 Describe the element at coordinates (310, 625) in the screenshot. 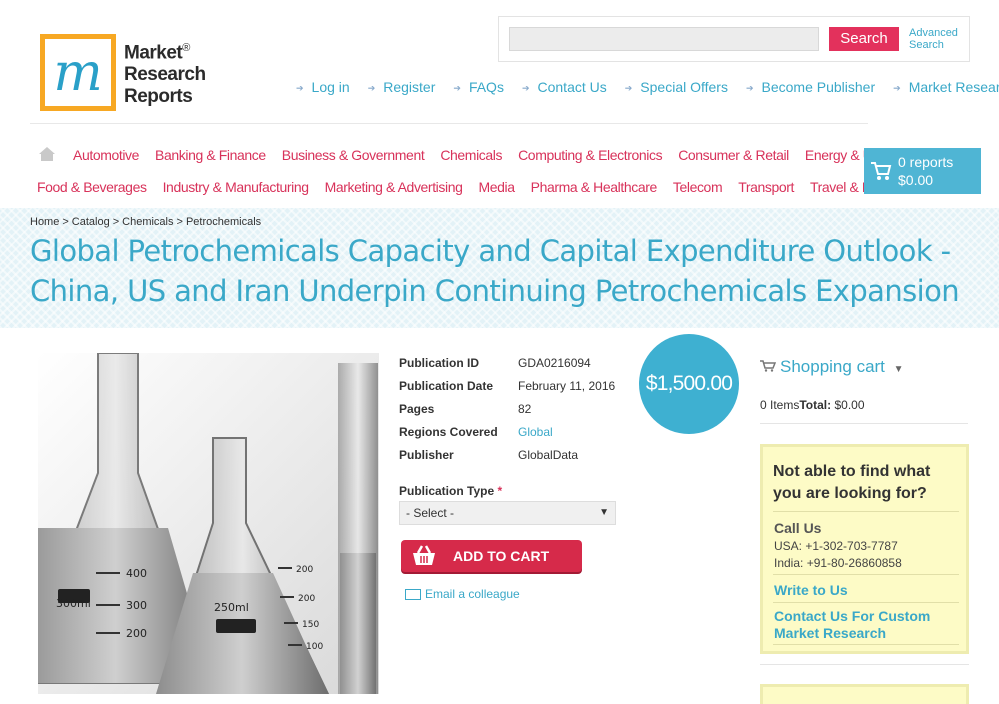

I see `flask2-mark-3: 150` at that location.